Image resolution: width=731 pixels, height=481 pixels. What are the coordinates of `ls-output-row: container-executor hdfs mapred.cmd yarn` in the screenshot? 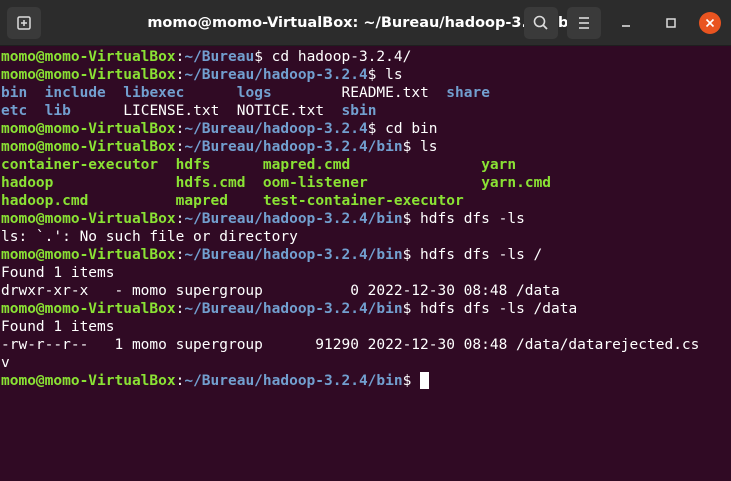 It's located at (365, 165).